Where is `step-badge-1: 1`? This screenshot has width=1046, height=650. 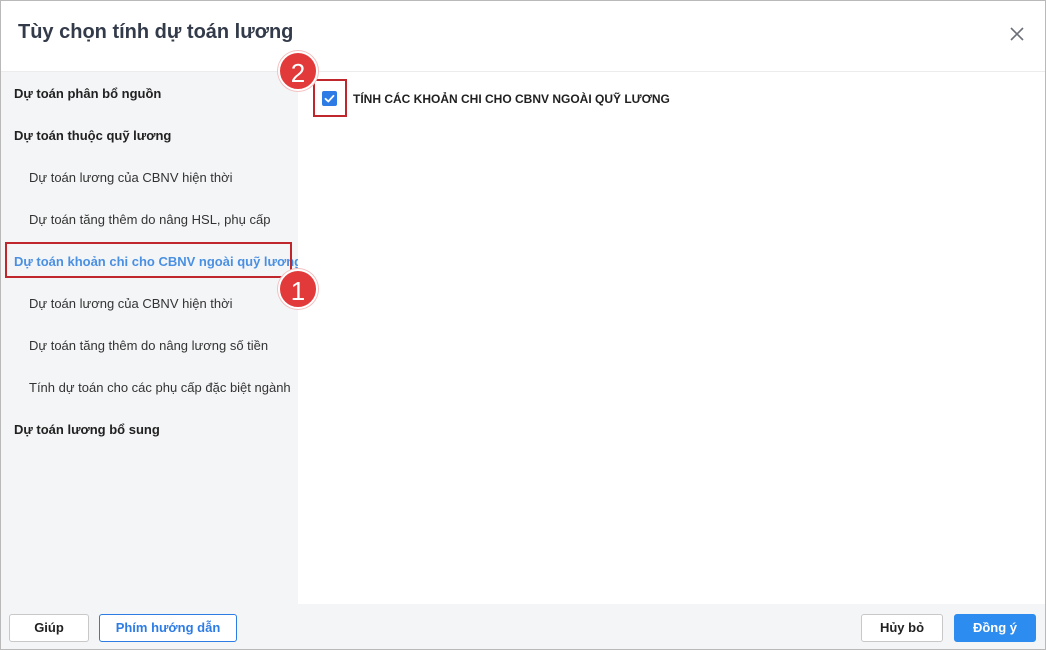 step-badge-1: 1 is located at coordinates (298, 289).